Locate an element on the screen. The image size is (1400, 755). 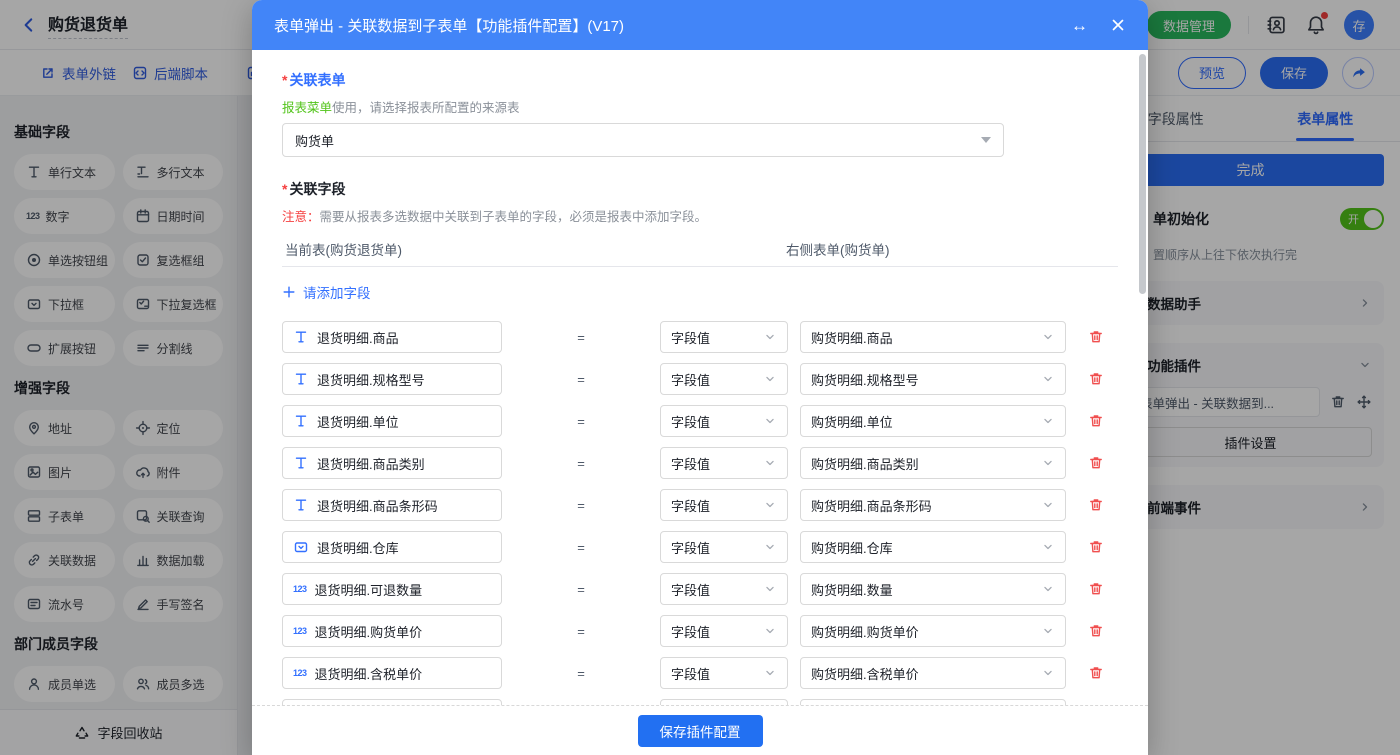
current-table-header: 当前表(购货退货单) is located at coordinates (343, 250).